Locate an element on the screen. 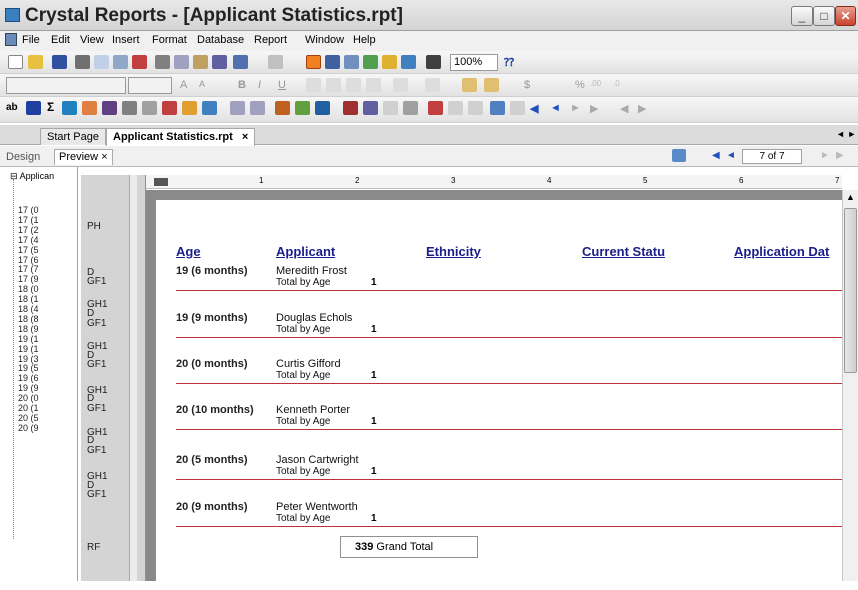 This screenshot has height=590, width=858. grand-total-box: 339 Grand Total is located at coordinates (409, 547).